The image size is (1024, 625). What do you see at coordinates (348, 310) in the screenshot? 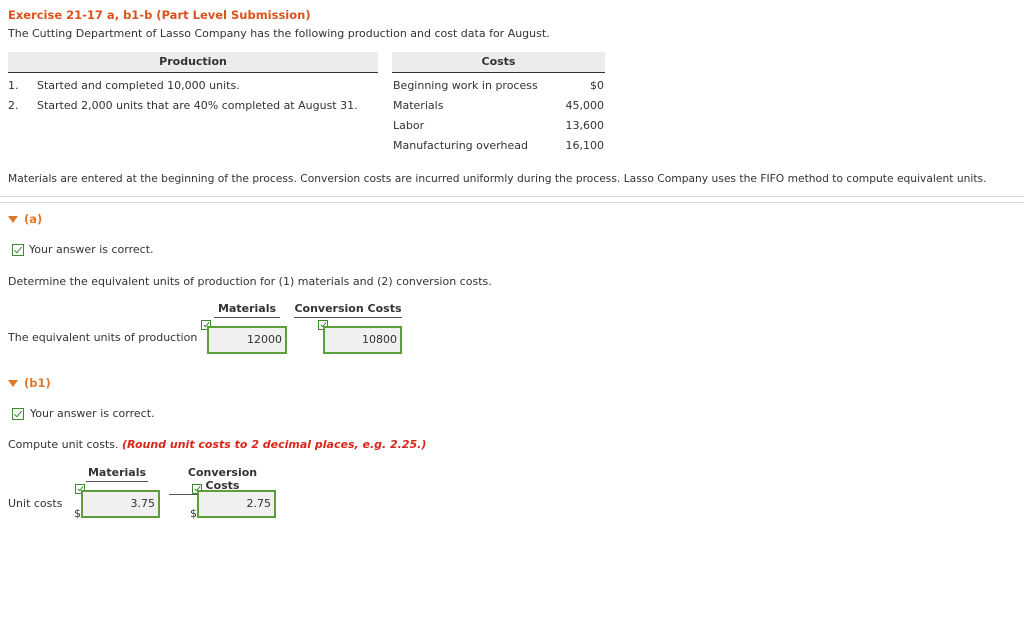
I see `conversion-column-header: Conversion Costs` at bounding box center [348, 310].